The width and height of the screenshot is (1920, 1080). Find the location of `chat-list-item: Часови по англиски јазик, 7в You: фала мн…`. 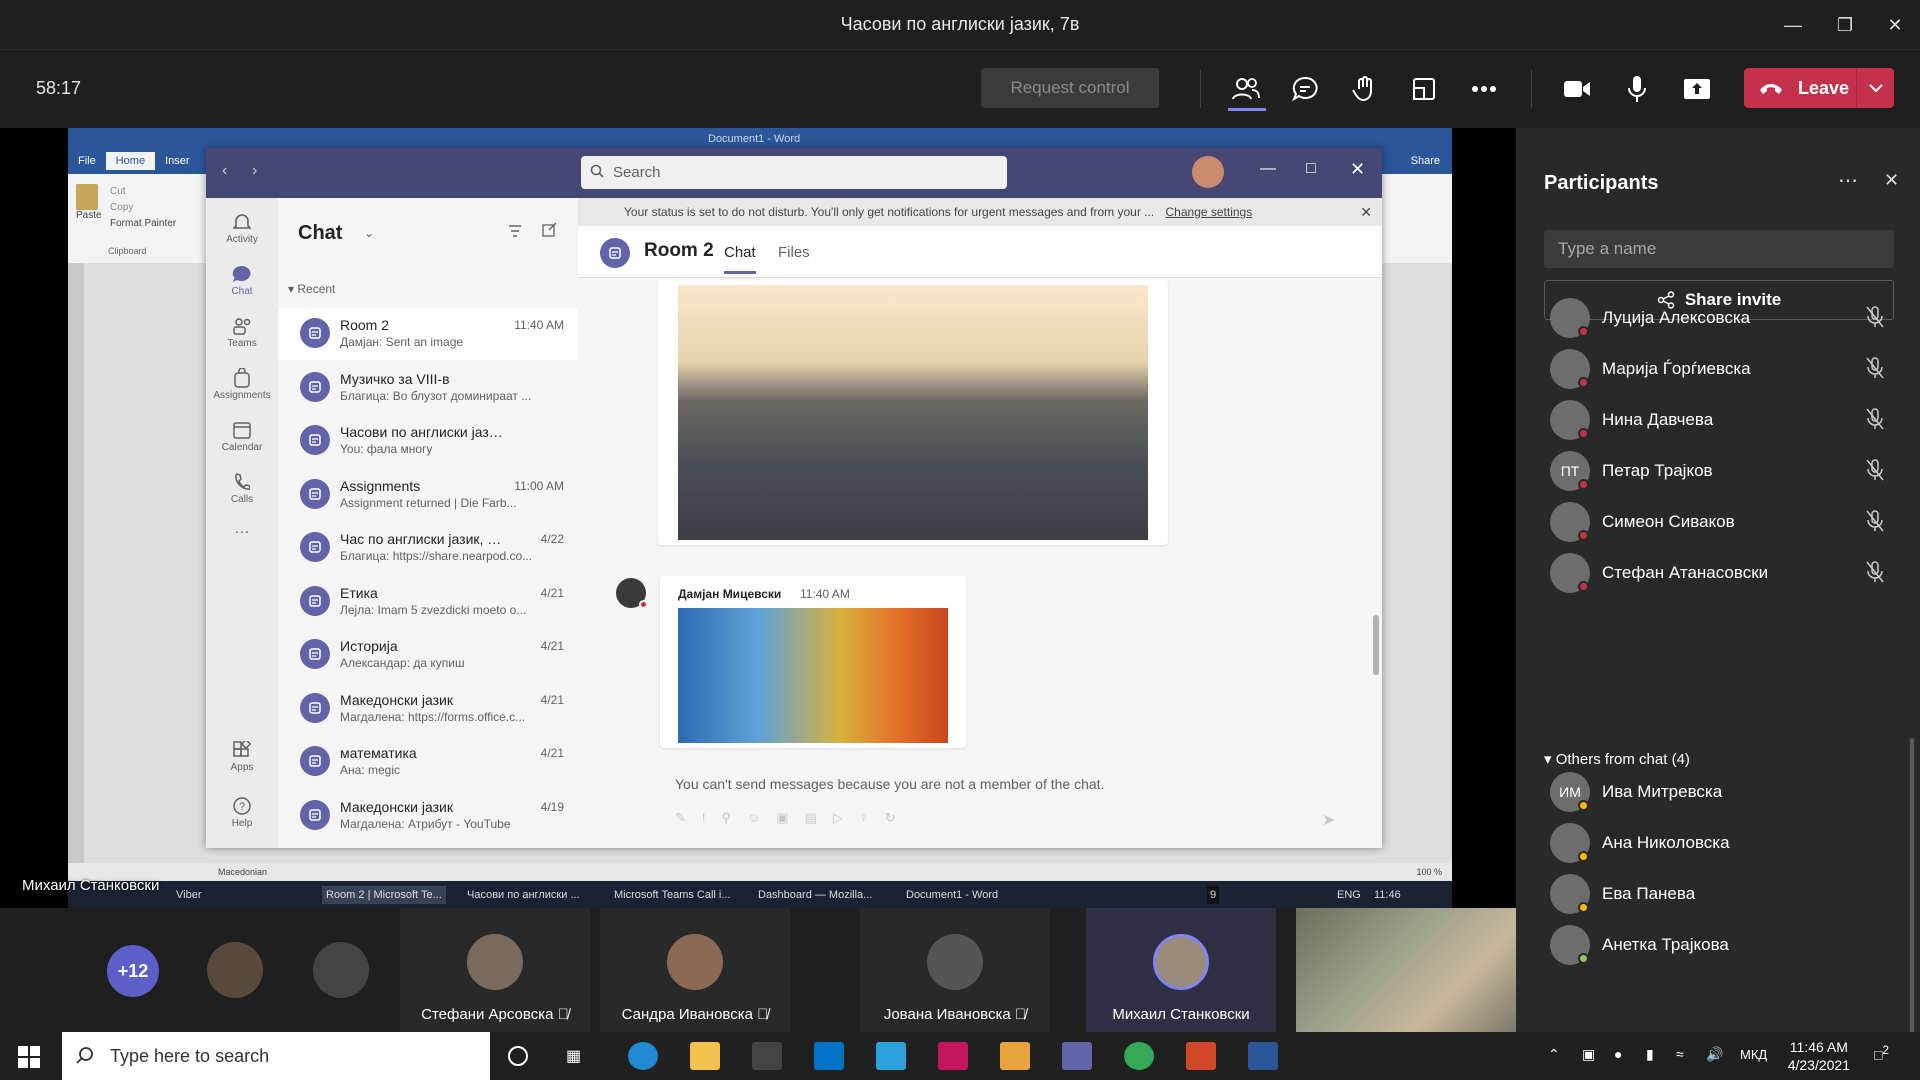

chat-list-item: Часови по англиски јазик, 7в You: фала мн… is located at coordinates (428, 441).